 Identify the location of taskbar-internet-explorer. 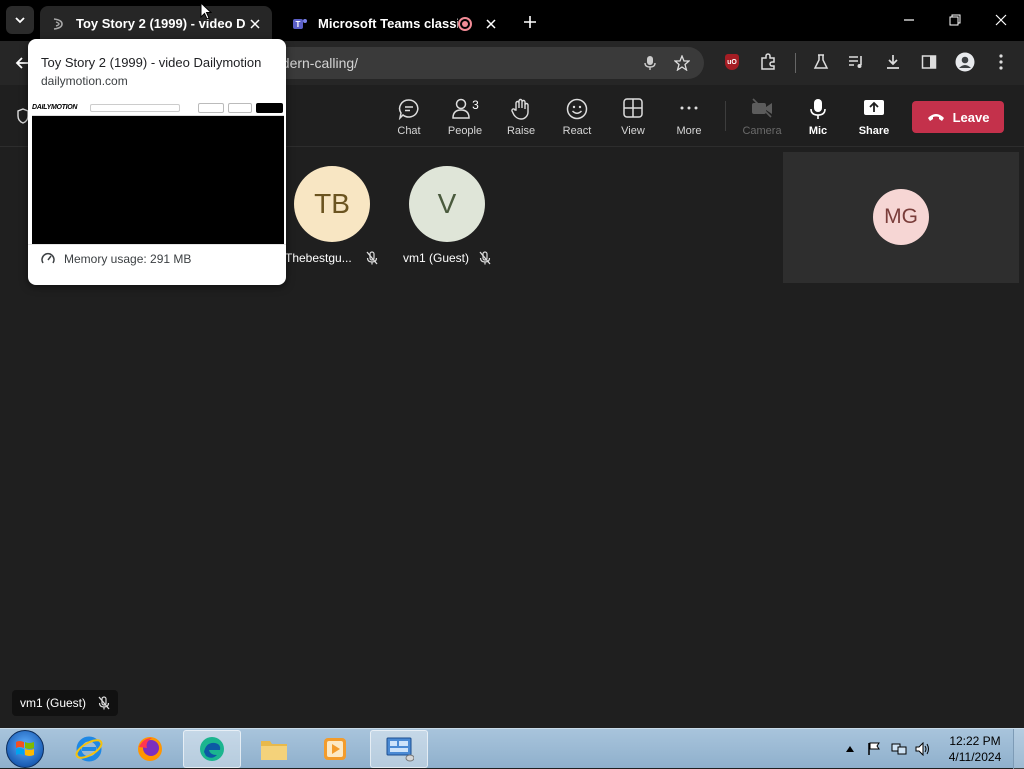
(89, 749).